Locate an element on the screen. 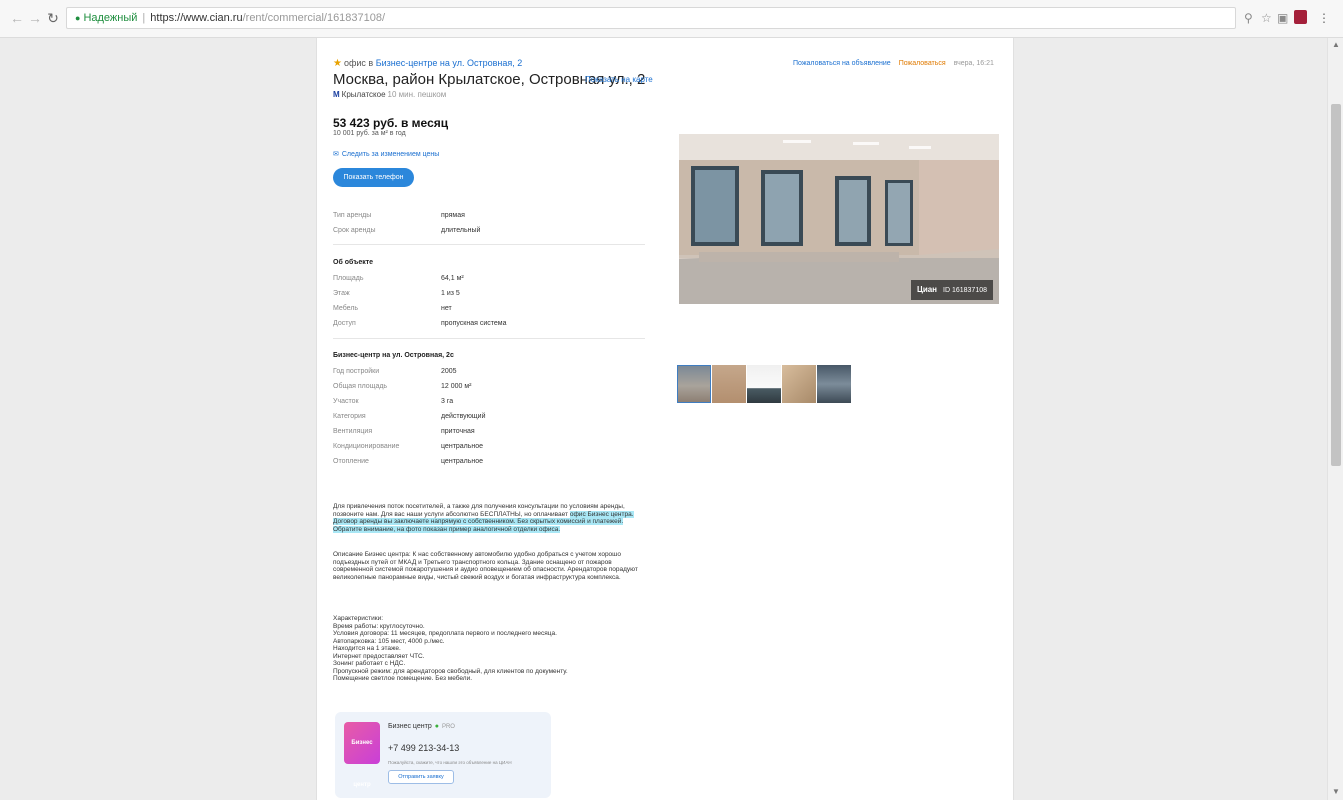 The image size is (1343, 800). param-value: нет is located at coordinates (446, 308).